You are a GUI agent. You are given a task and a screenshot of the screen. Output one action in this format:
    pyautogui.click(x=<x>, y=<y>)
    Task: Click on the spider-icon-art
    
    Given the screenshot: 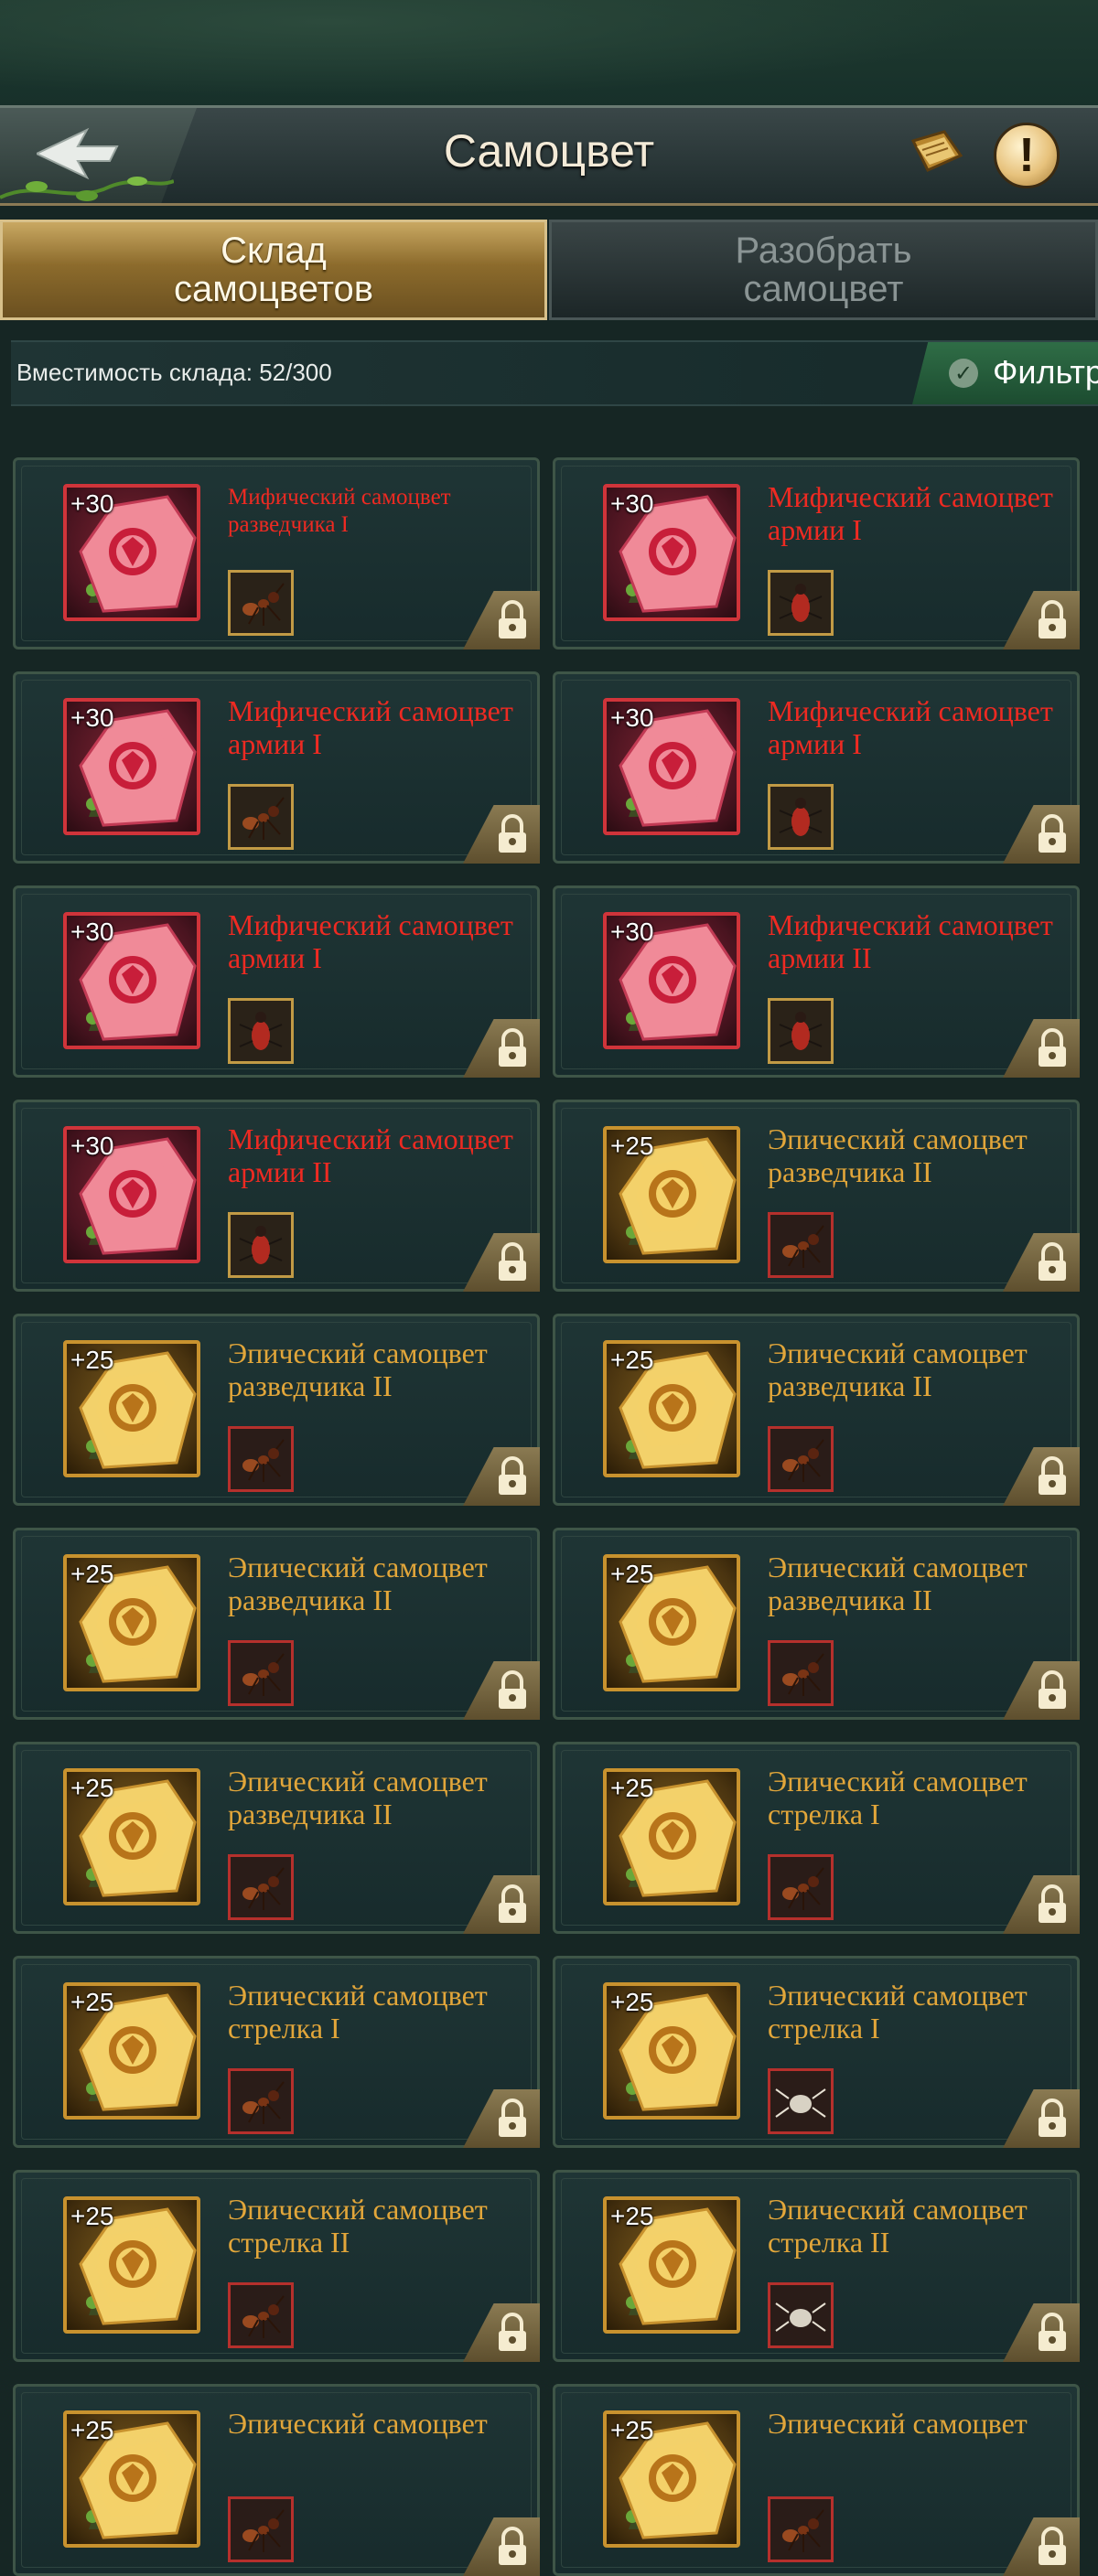 What is the action you would take?
    pyautogui.click(x=801, y=2103)
    